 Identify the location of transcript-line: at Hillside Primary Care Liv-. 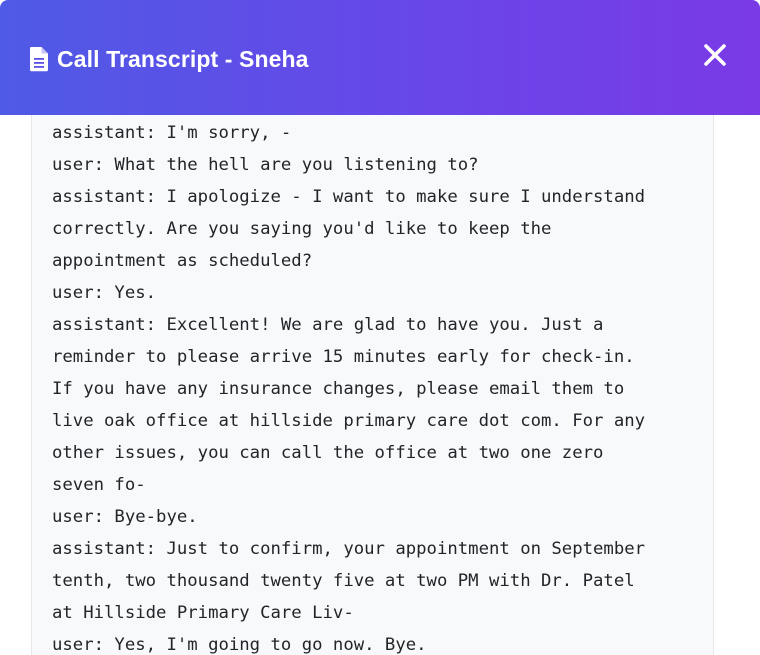
(203, 613).